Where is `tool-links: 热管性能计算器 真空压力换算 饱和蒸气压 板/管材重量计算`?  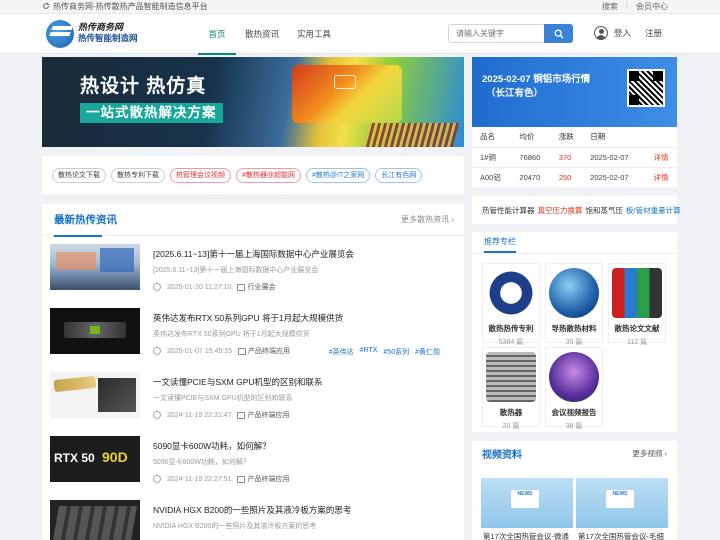 tool-links: 热管性能计算器 真空压力换算 饱和蒸气压 板/管材重量计算 is located at coordinates (576, 210).